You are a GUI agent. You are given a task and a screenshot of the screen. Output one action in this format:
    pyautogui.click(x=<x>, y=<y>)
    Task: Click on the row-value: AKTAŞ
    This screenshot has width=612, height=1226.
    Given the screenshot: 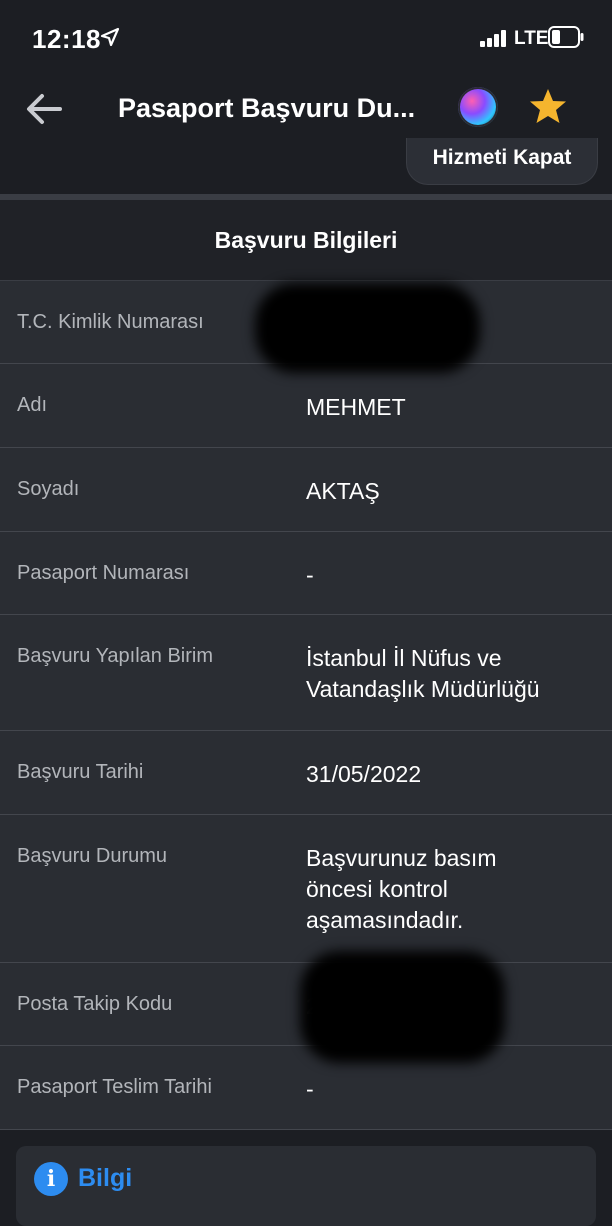 What is the action you would take?
    pyautogui.click(x=343, y=491)
    